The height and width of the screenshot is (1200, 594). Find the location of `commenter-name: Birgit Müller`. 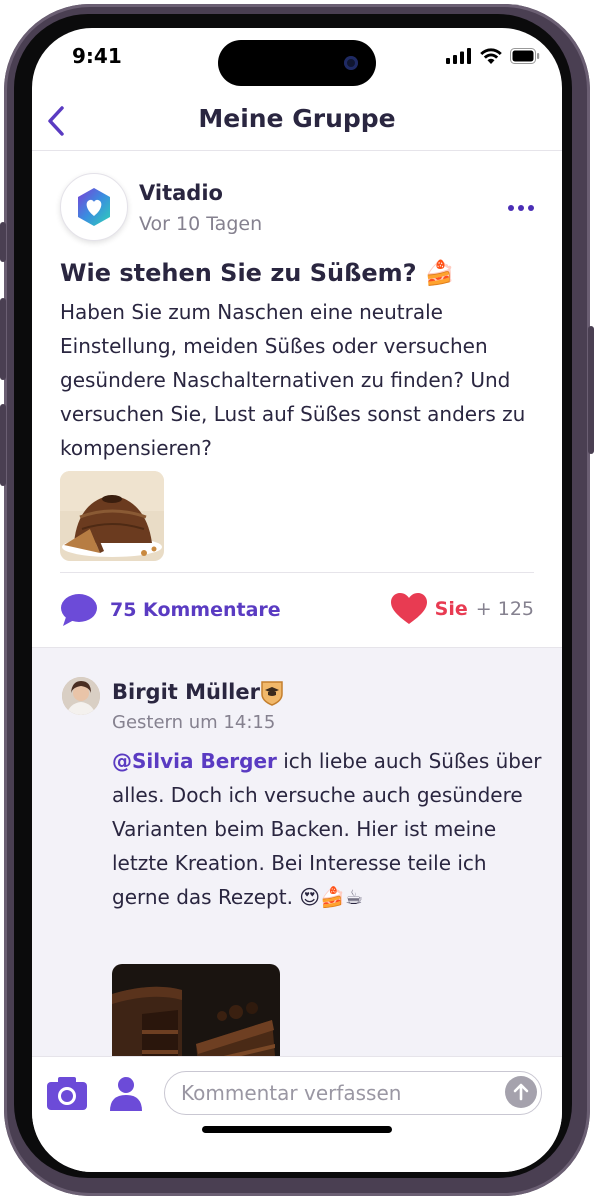

commenter-name: Birgit Müller is located at coordinates (186, 692).